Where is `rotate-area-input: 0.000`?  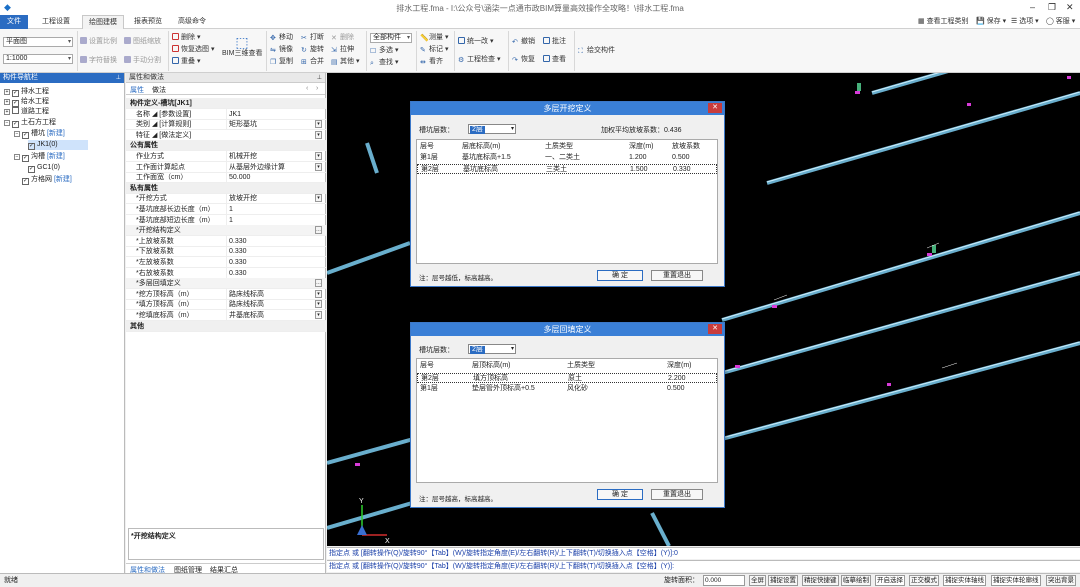 rotate-area-input: 0.000 is located at coordinates (724, 580).